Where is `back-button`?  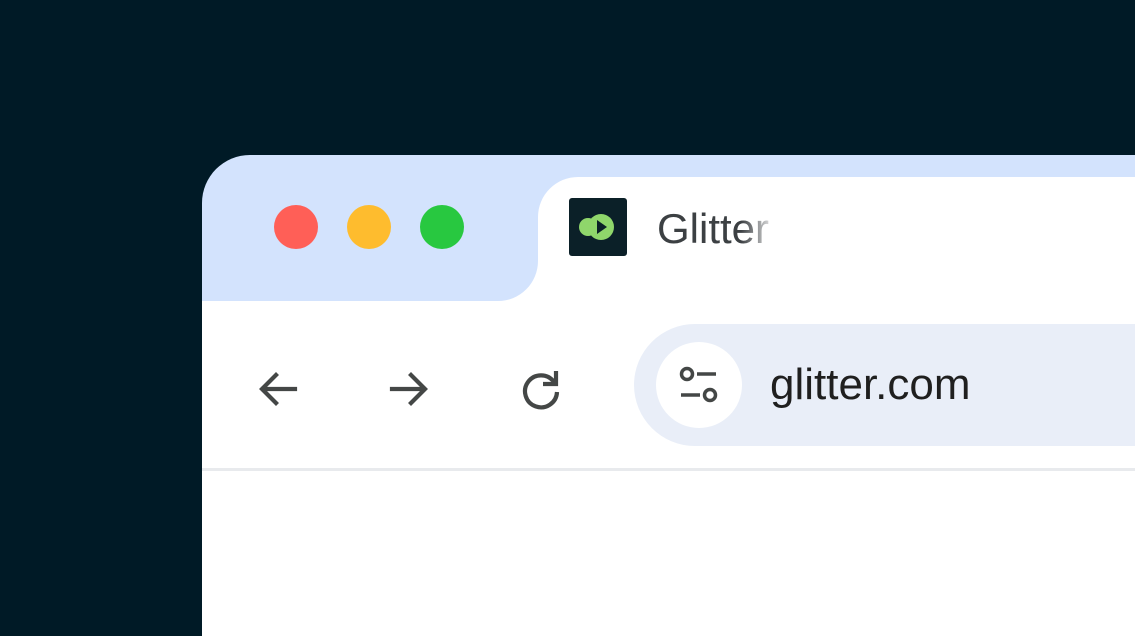 back-button is located at coordinates (278, 389).